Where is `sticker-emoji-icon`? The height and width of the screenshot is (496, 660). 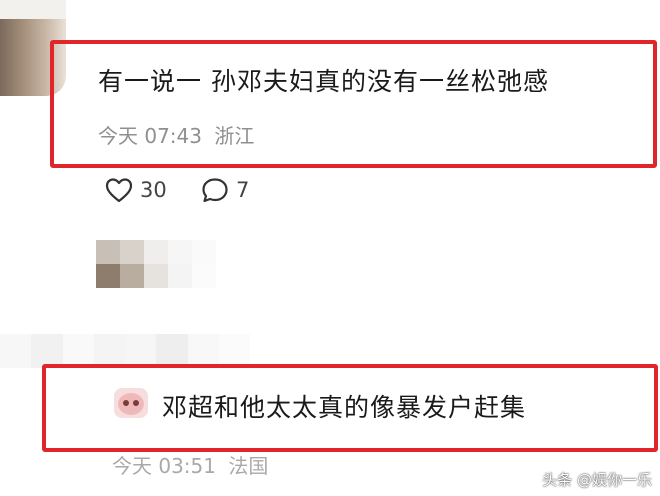 sticker-emoji-icon is located at coordinates (131, 403).